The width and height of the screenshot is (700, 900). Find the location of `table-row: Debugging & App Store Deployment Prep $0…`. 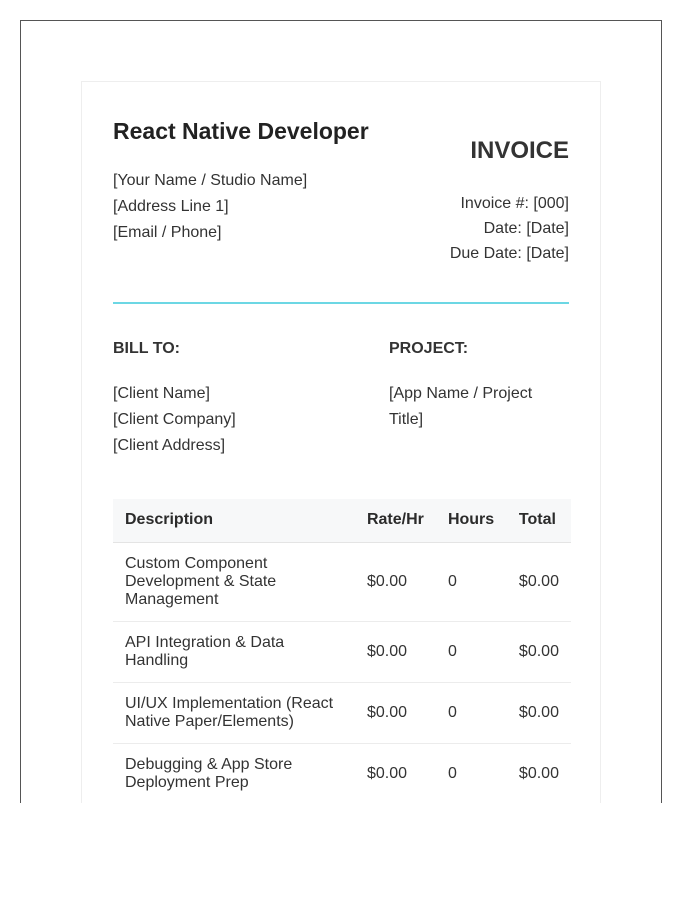

table-row: Debugging & App Store Deployment Prep $0… is located at coordinates (342, 773).